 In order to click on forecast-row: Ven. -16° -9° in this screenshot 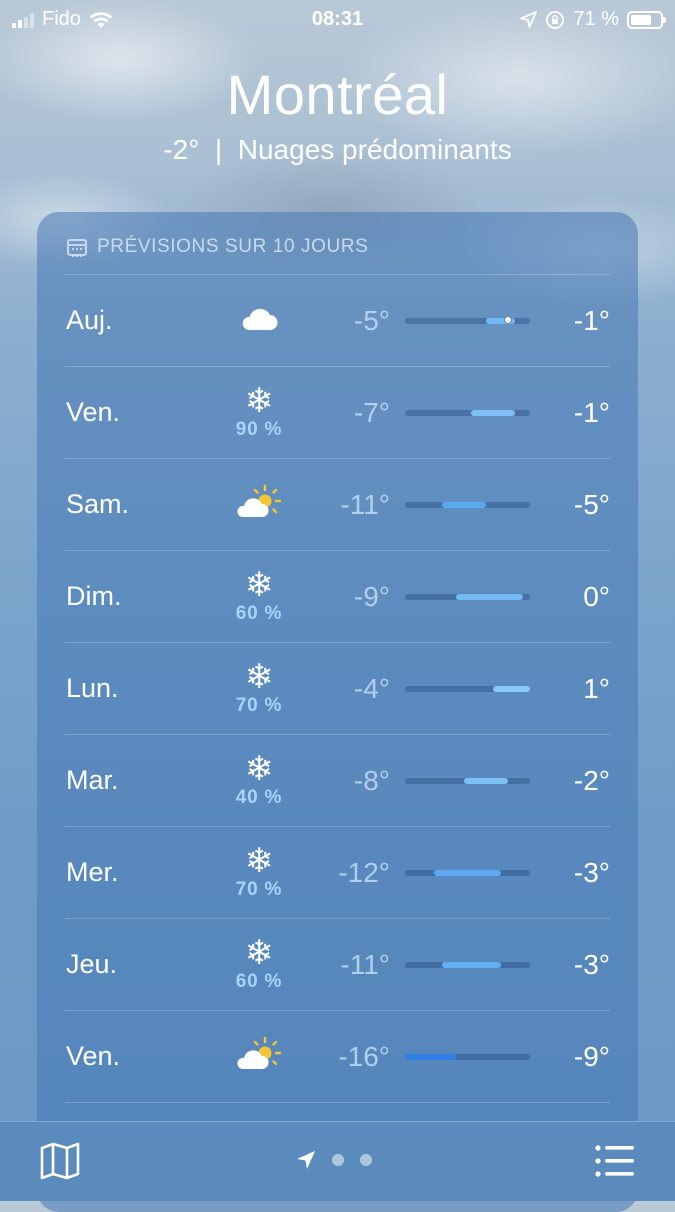, I will do `click(337, 1056)`.